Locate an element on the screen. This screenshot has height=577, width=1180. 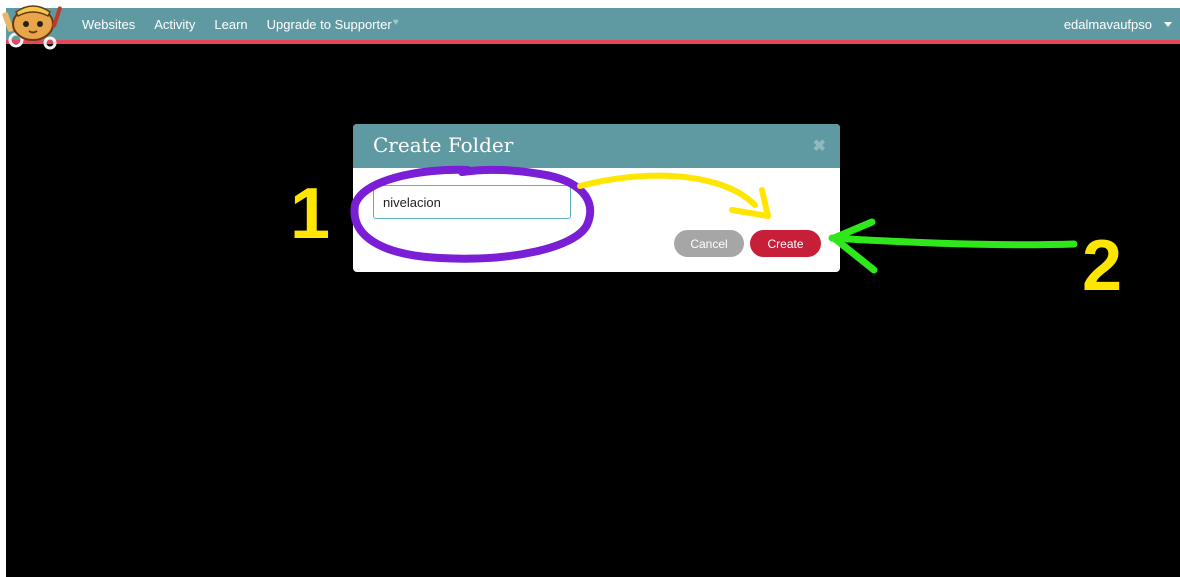
nav-websites: Websites is located at coordinates (108, 24).